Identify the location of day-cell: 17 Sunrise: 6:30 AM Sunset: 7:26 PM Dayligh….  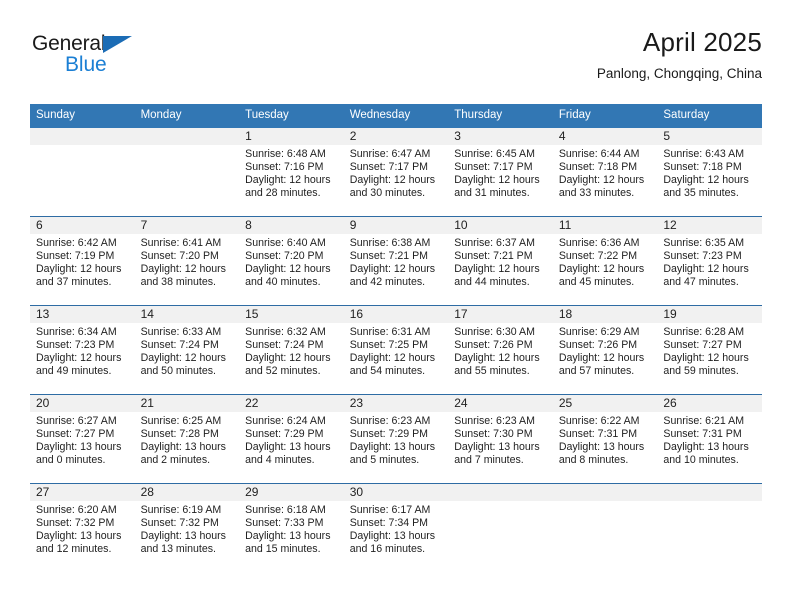
(500, 350).